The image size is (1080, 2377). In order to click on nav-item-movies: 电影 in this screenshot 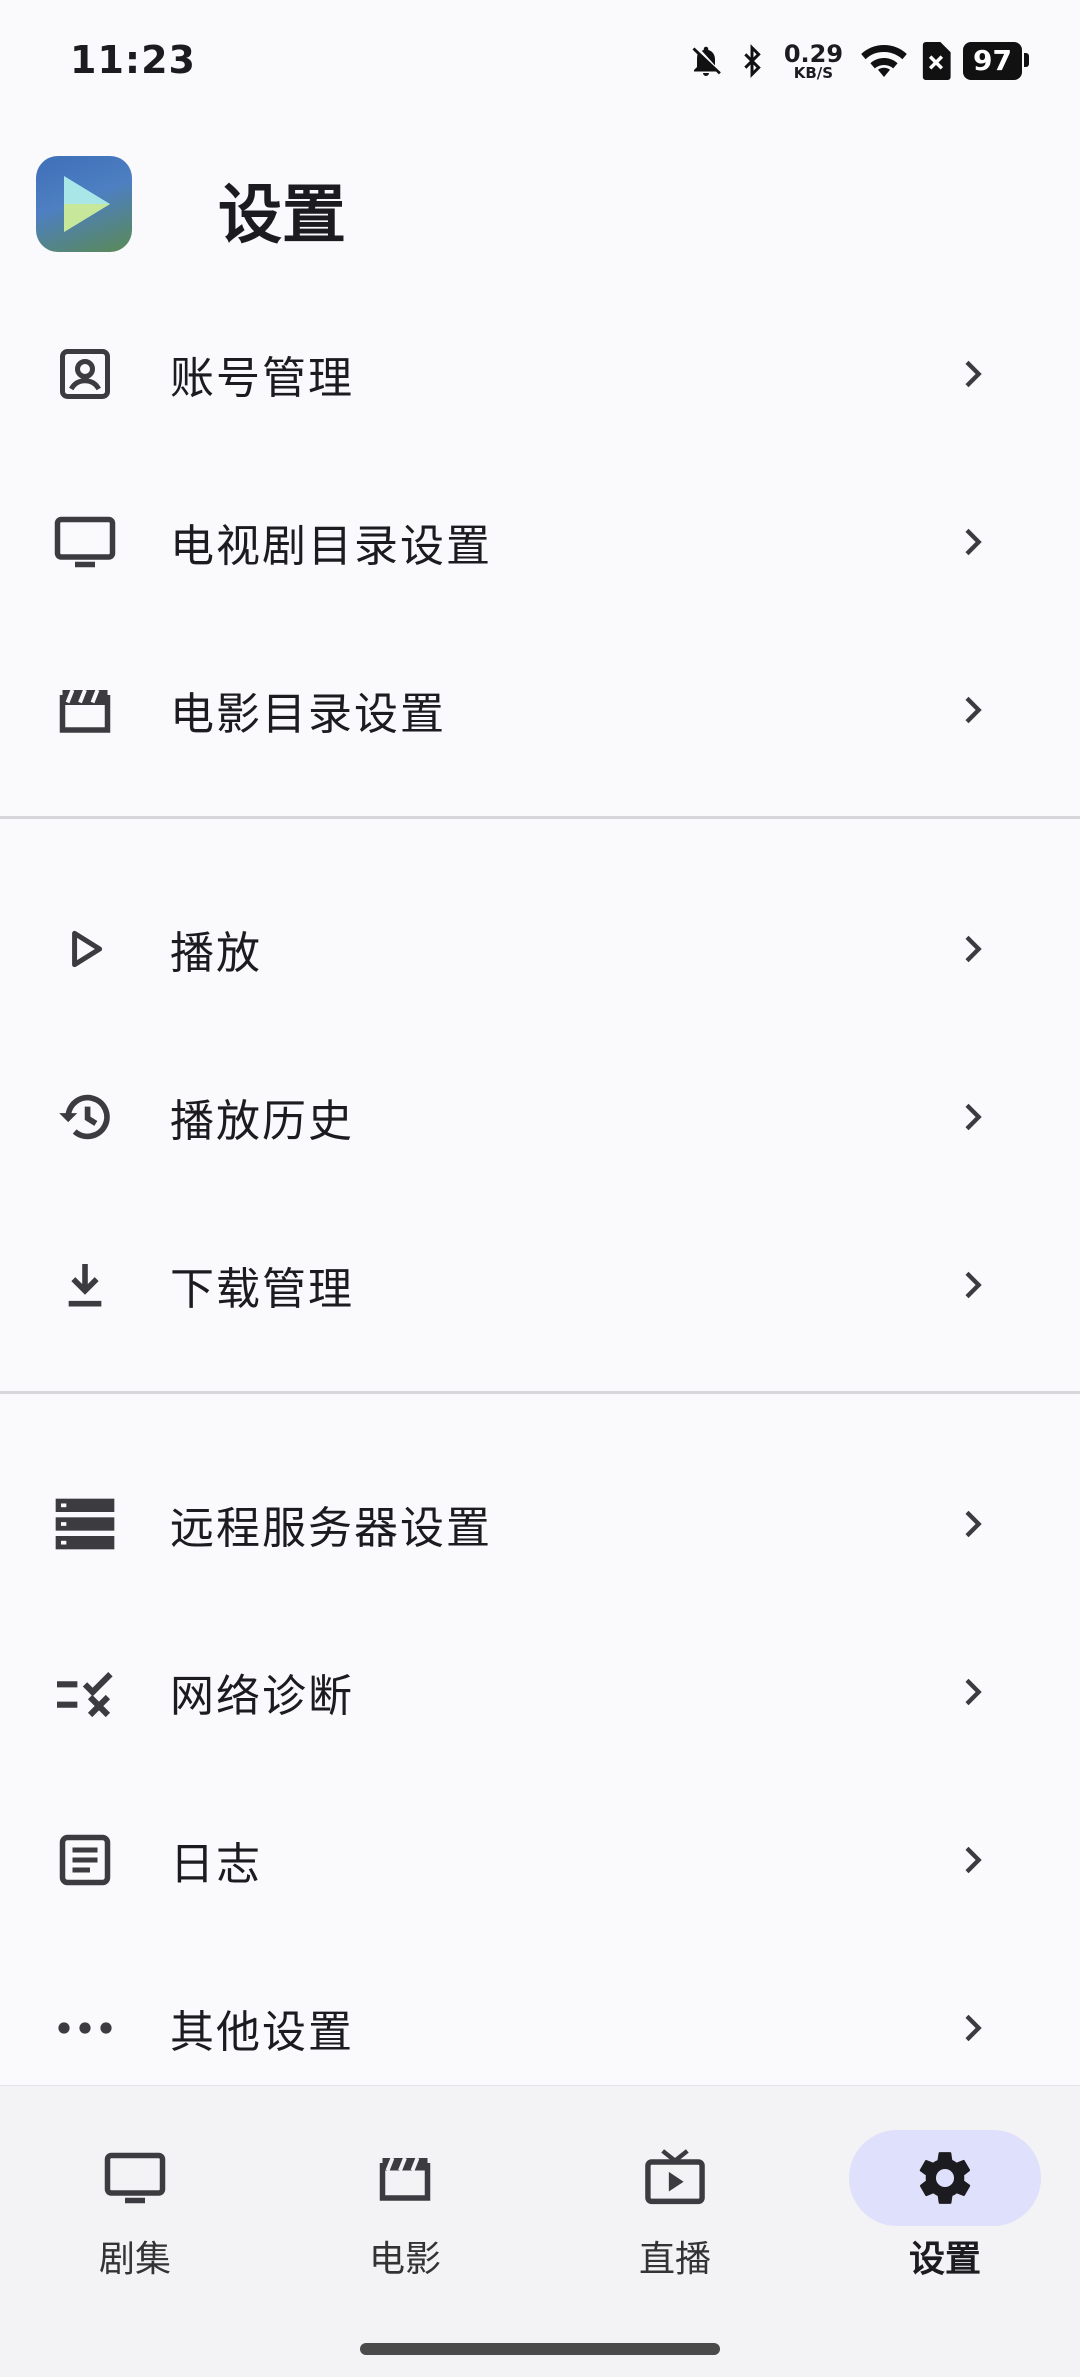, I will do `click(405, 2186)`.